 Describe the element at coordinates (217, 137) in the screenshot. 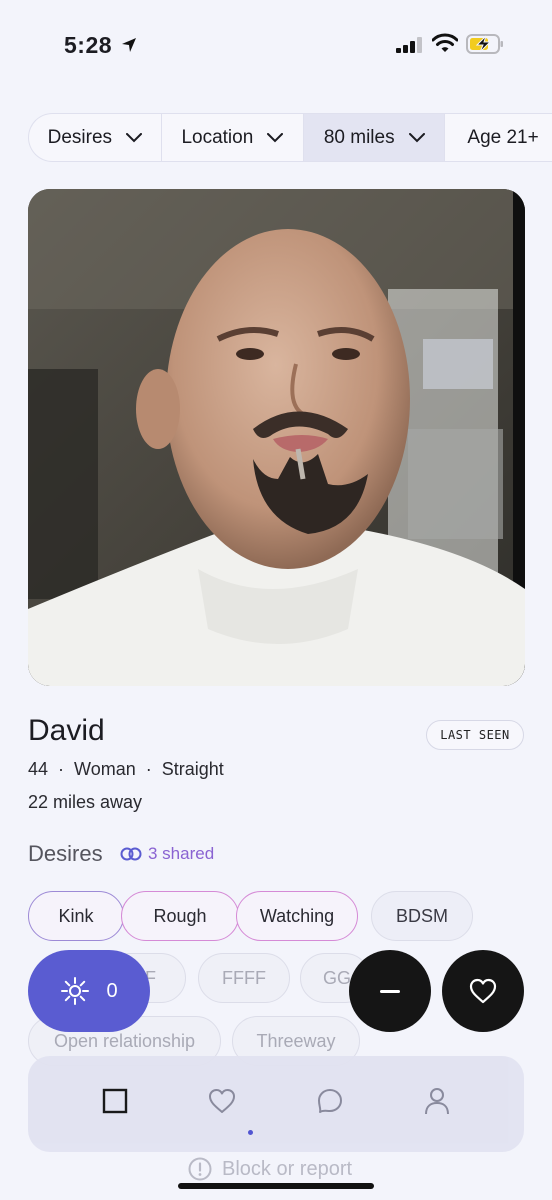

I see `filter-location-label: Location` at that location.